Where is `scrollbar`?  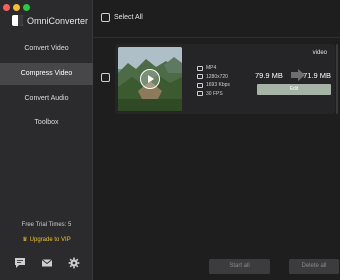 scrollbar is located at coordinates (337, 79).